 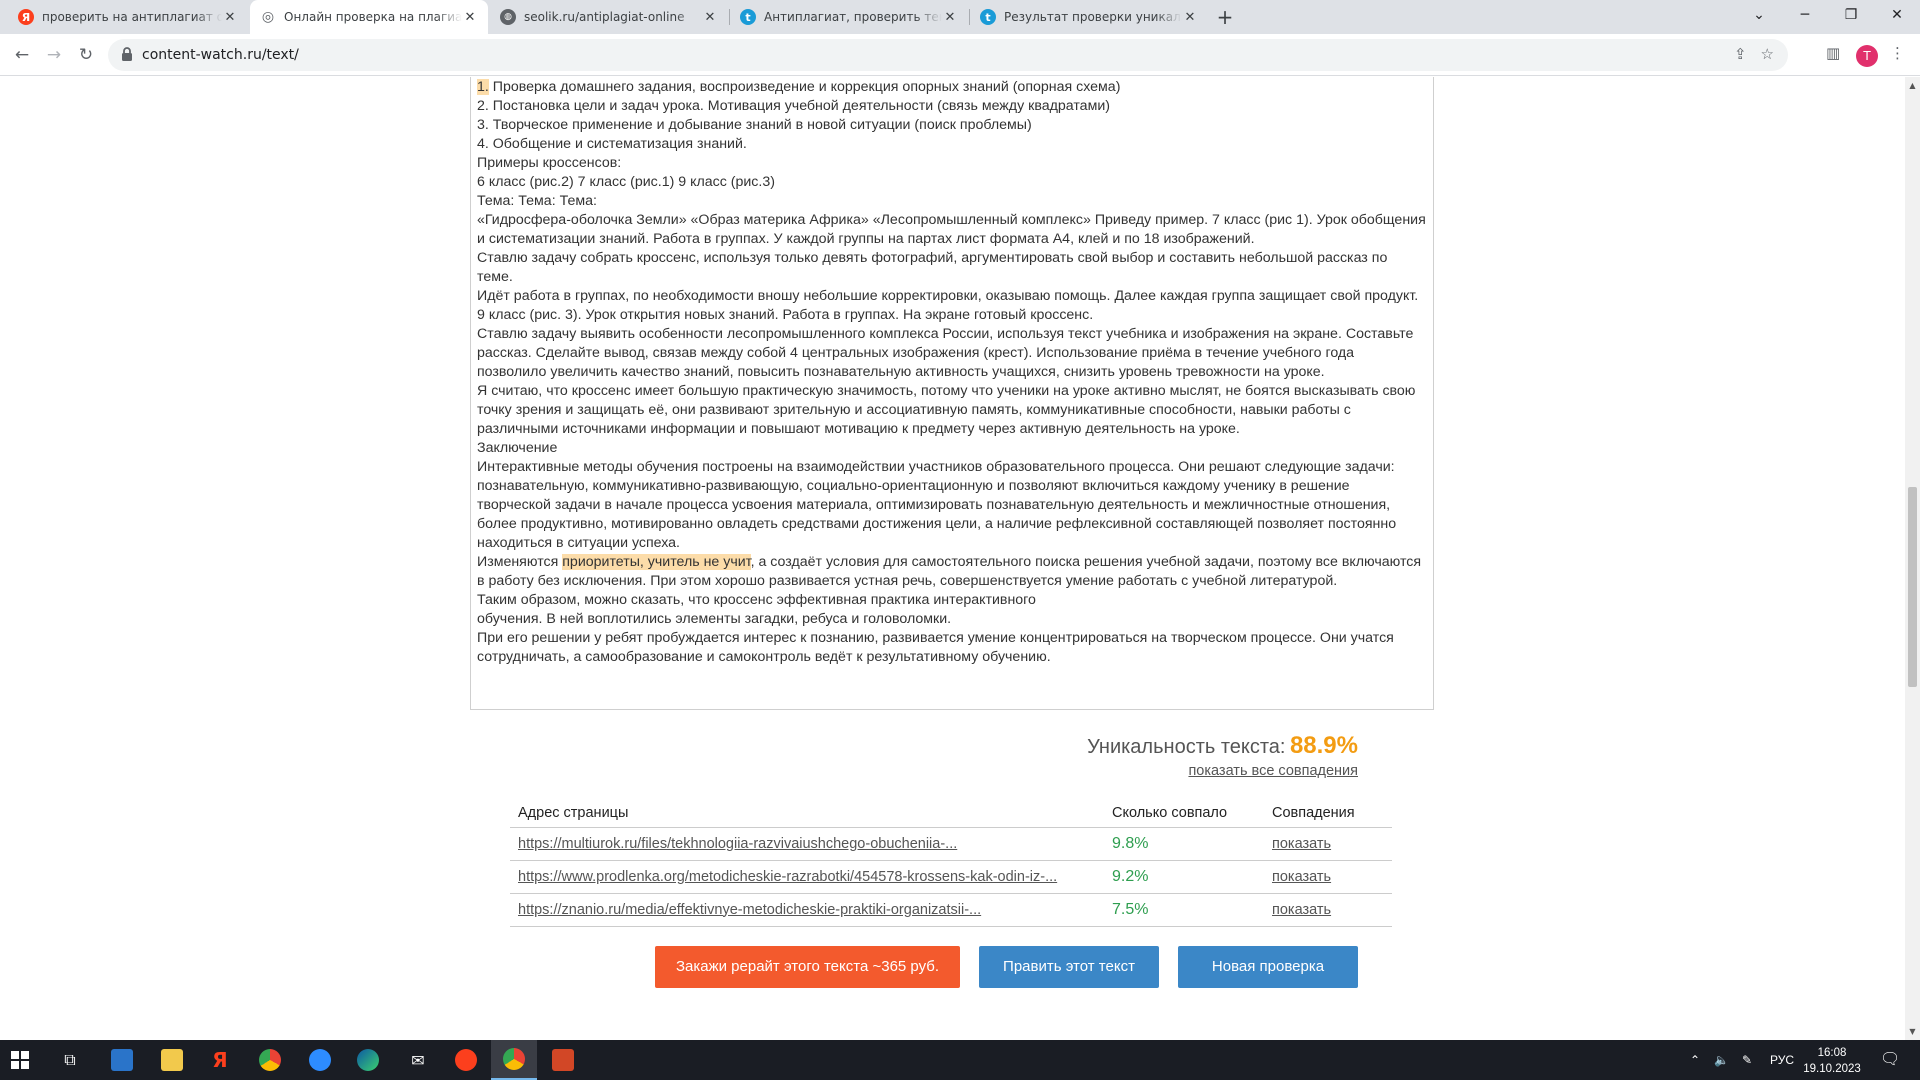 I want to click on browser-tab-5: t Результат проверки уникально ✕, so click(x=1089, y=17).